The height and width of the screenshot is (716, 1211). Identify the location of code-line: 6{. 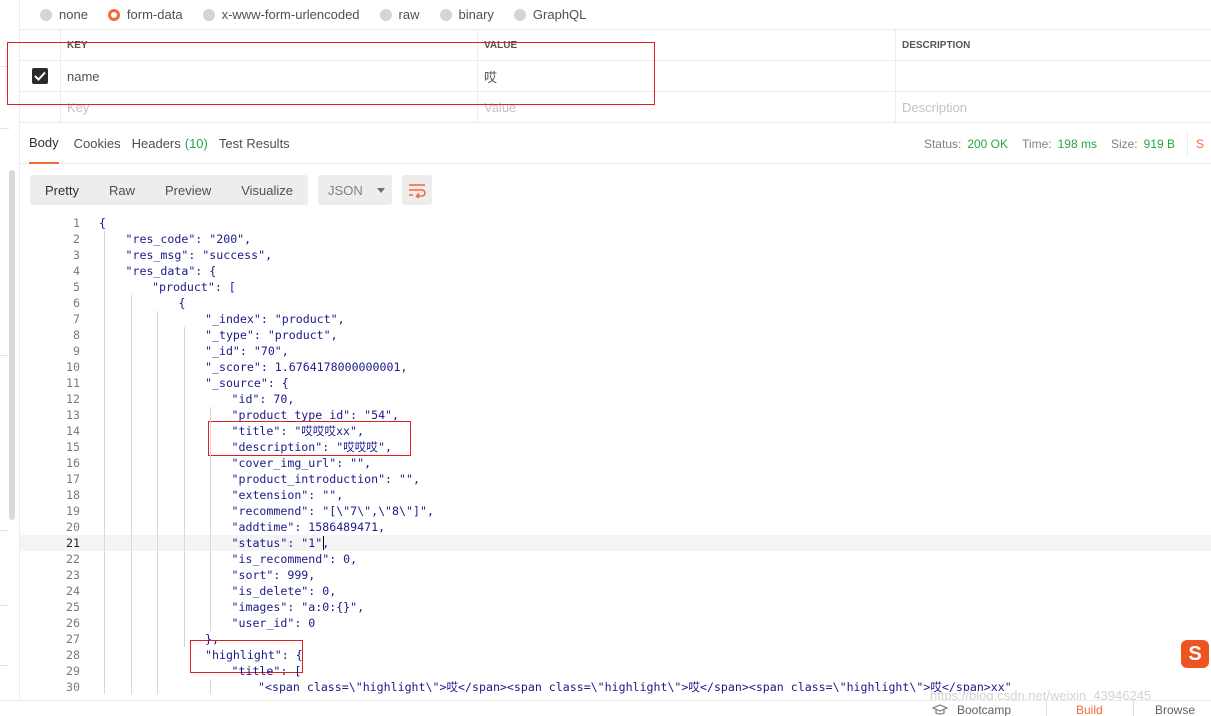
(615, 303).